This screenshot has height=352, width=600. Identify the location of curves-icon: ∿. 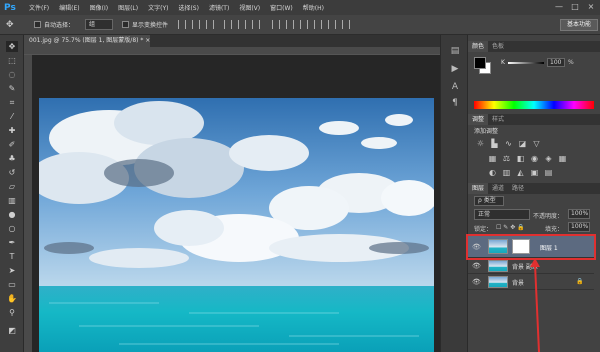
(508, 143).